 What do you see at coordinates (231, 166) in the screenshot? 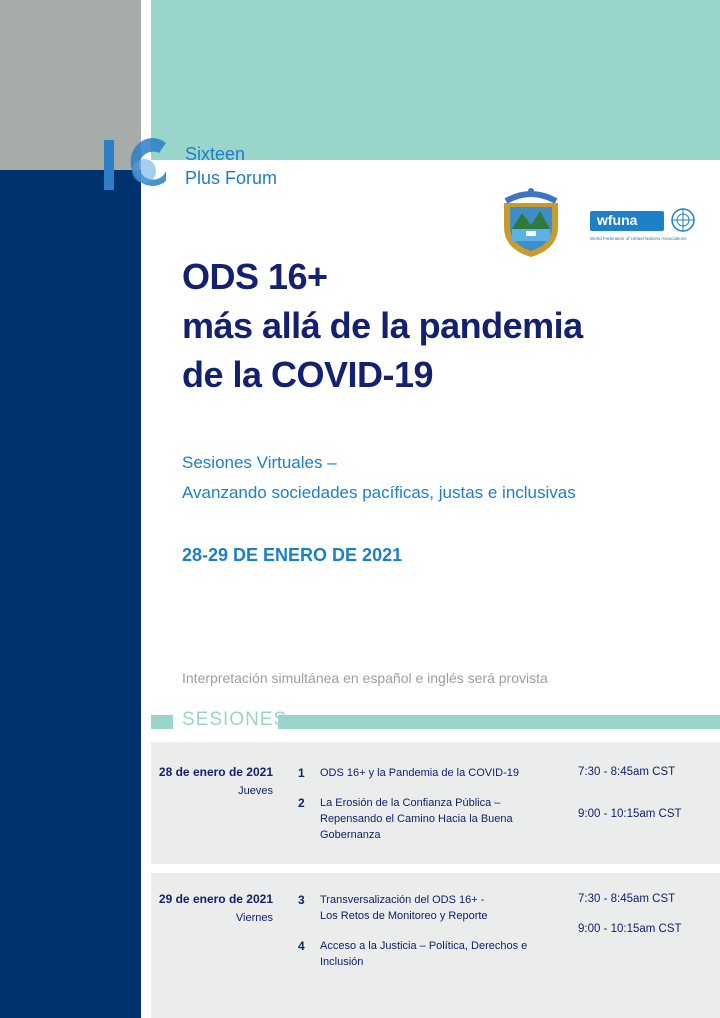
I see `forum-name: Sixteen Plus Forum` at bounding box center [231, 166].